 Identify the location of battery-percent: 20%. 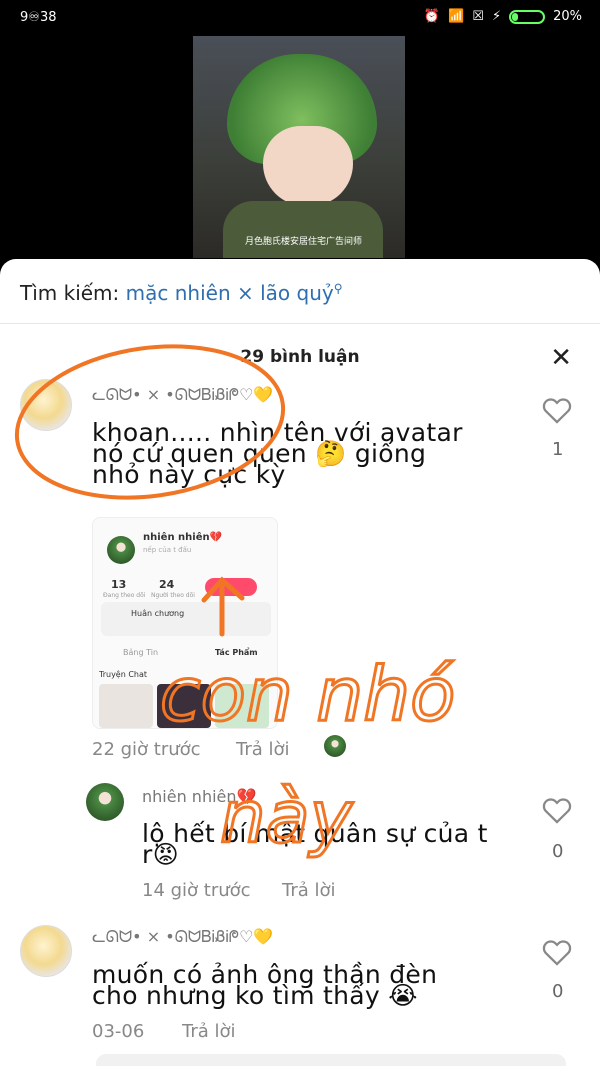
(567, 16).